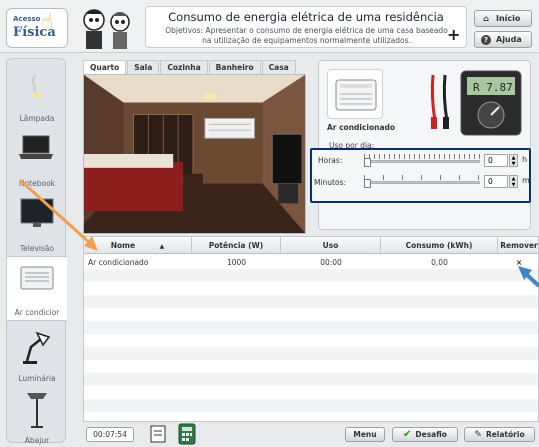 This screenshot has height=447, width=539. I want to click on report-button: ✎ Relatório, so click(499, 434).